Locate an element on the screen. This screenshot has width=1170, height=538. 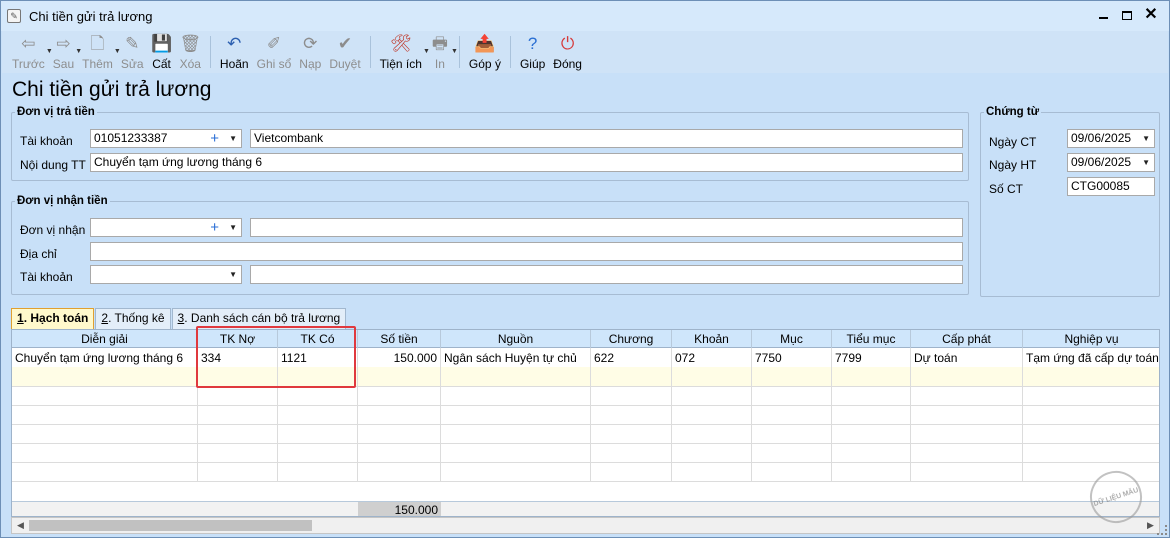
reload-button: ⟳ Nạp is located at coordinates (310, 52).